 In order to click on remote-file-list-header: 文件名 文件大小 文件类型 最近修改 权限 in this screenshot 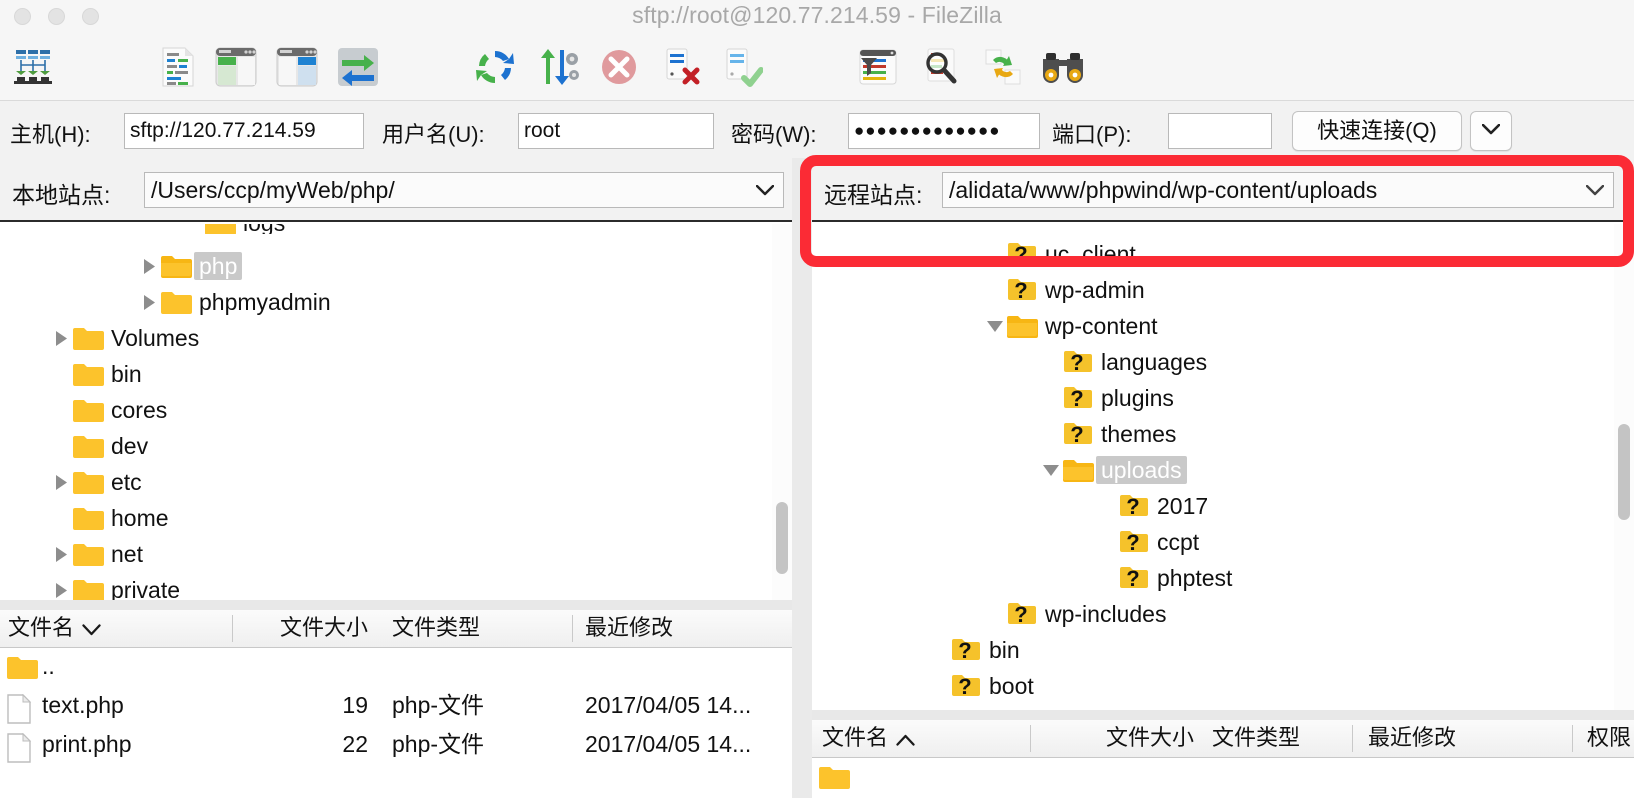, I will do `click(1223, 739)`.